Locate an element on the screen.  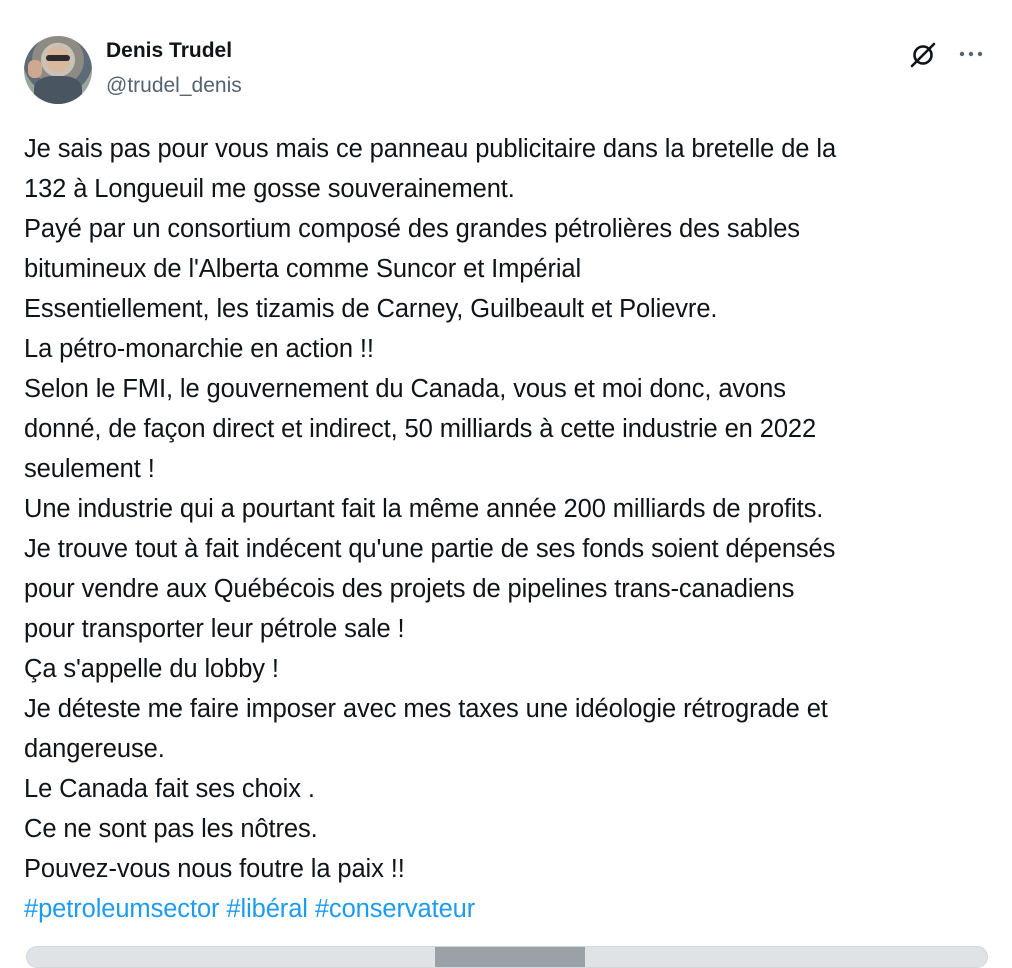
tweet-line: La pétro-monarchie en action !! is located at coordinates (199, 349).